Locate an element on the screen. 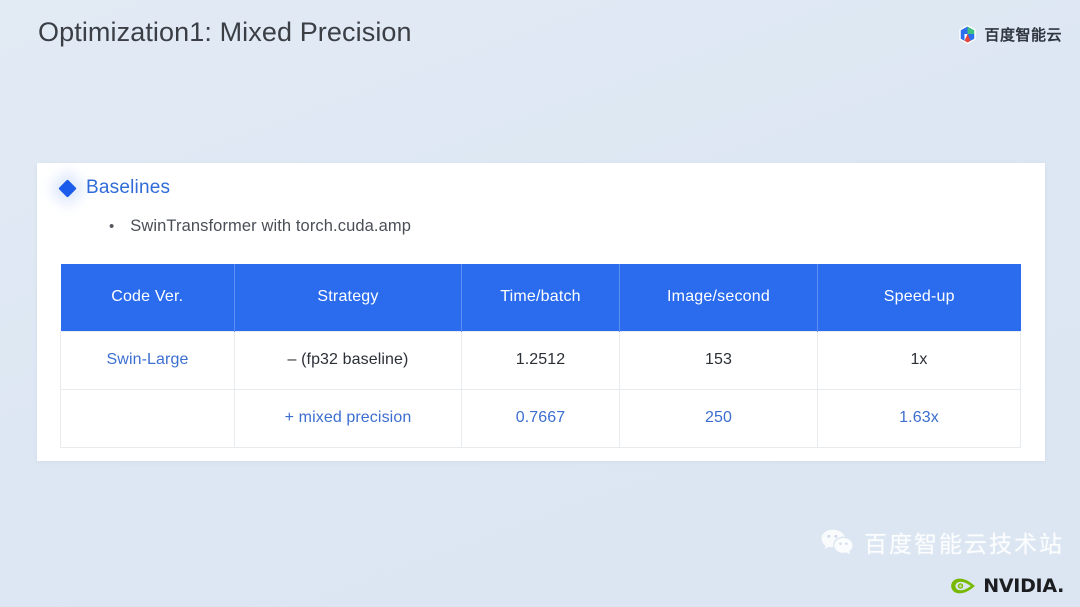 This screenshot has height=607, width=1080. table-row: + mixed precision 0.7667 250 1.63x is located at coordinates (540, 418).